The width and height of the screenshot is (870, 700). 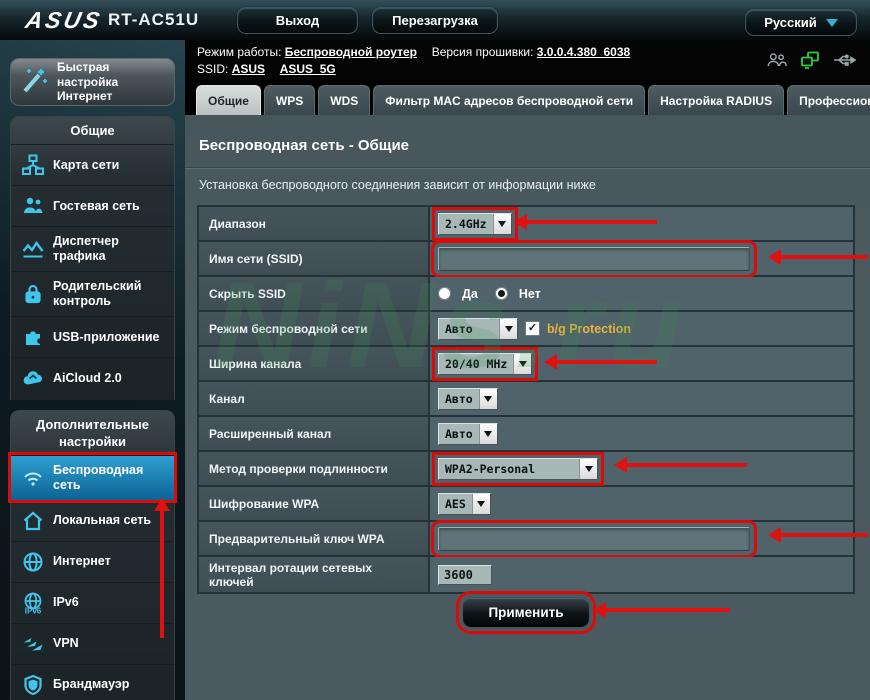 What do you see at coordinates (314, 538) in the screenshot?
I see `field-label: Предварительный ключ WPA` at bounding box center [314, 538].